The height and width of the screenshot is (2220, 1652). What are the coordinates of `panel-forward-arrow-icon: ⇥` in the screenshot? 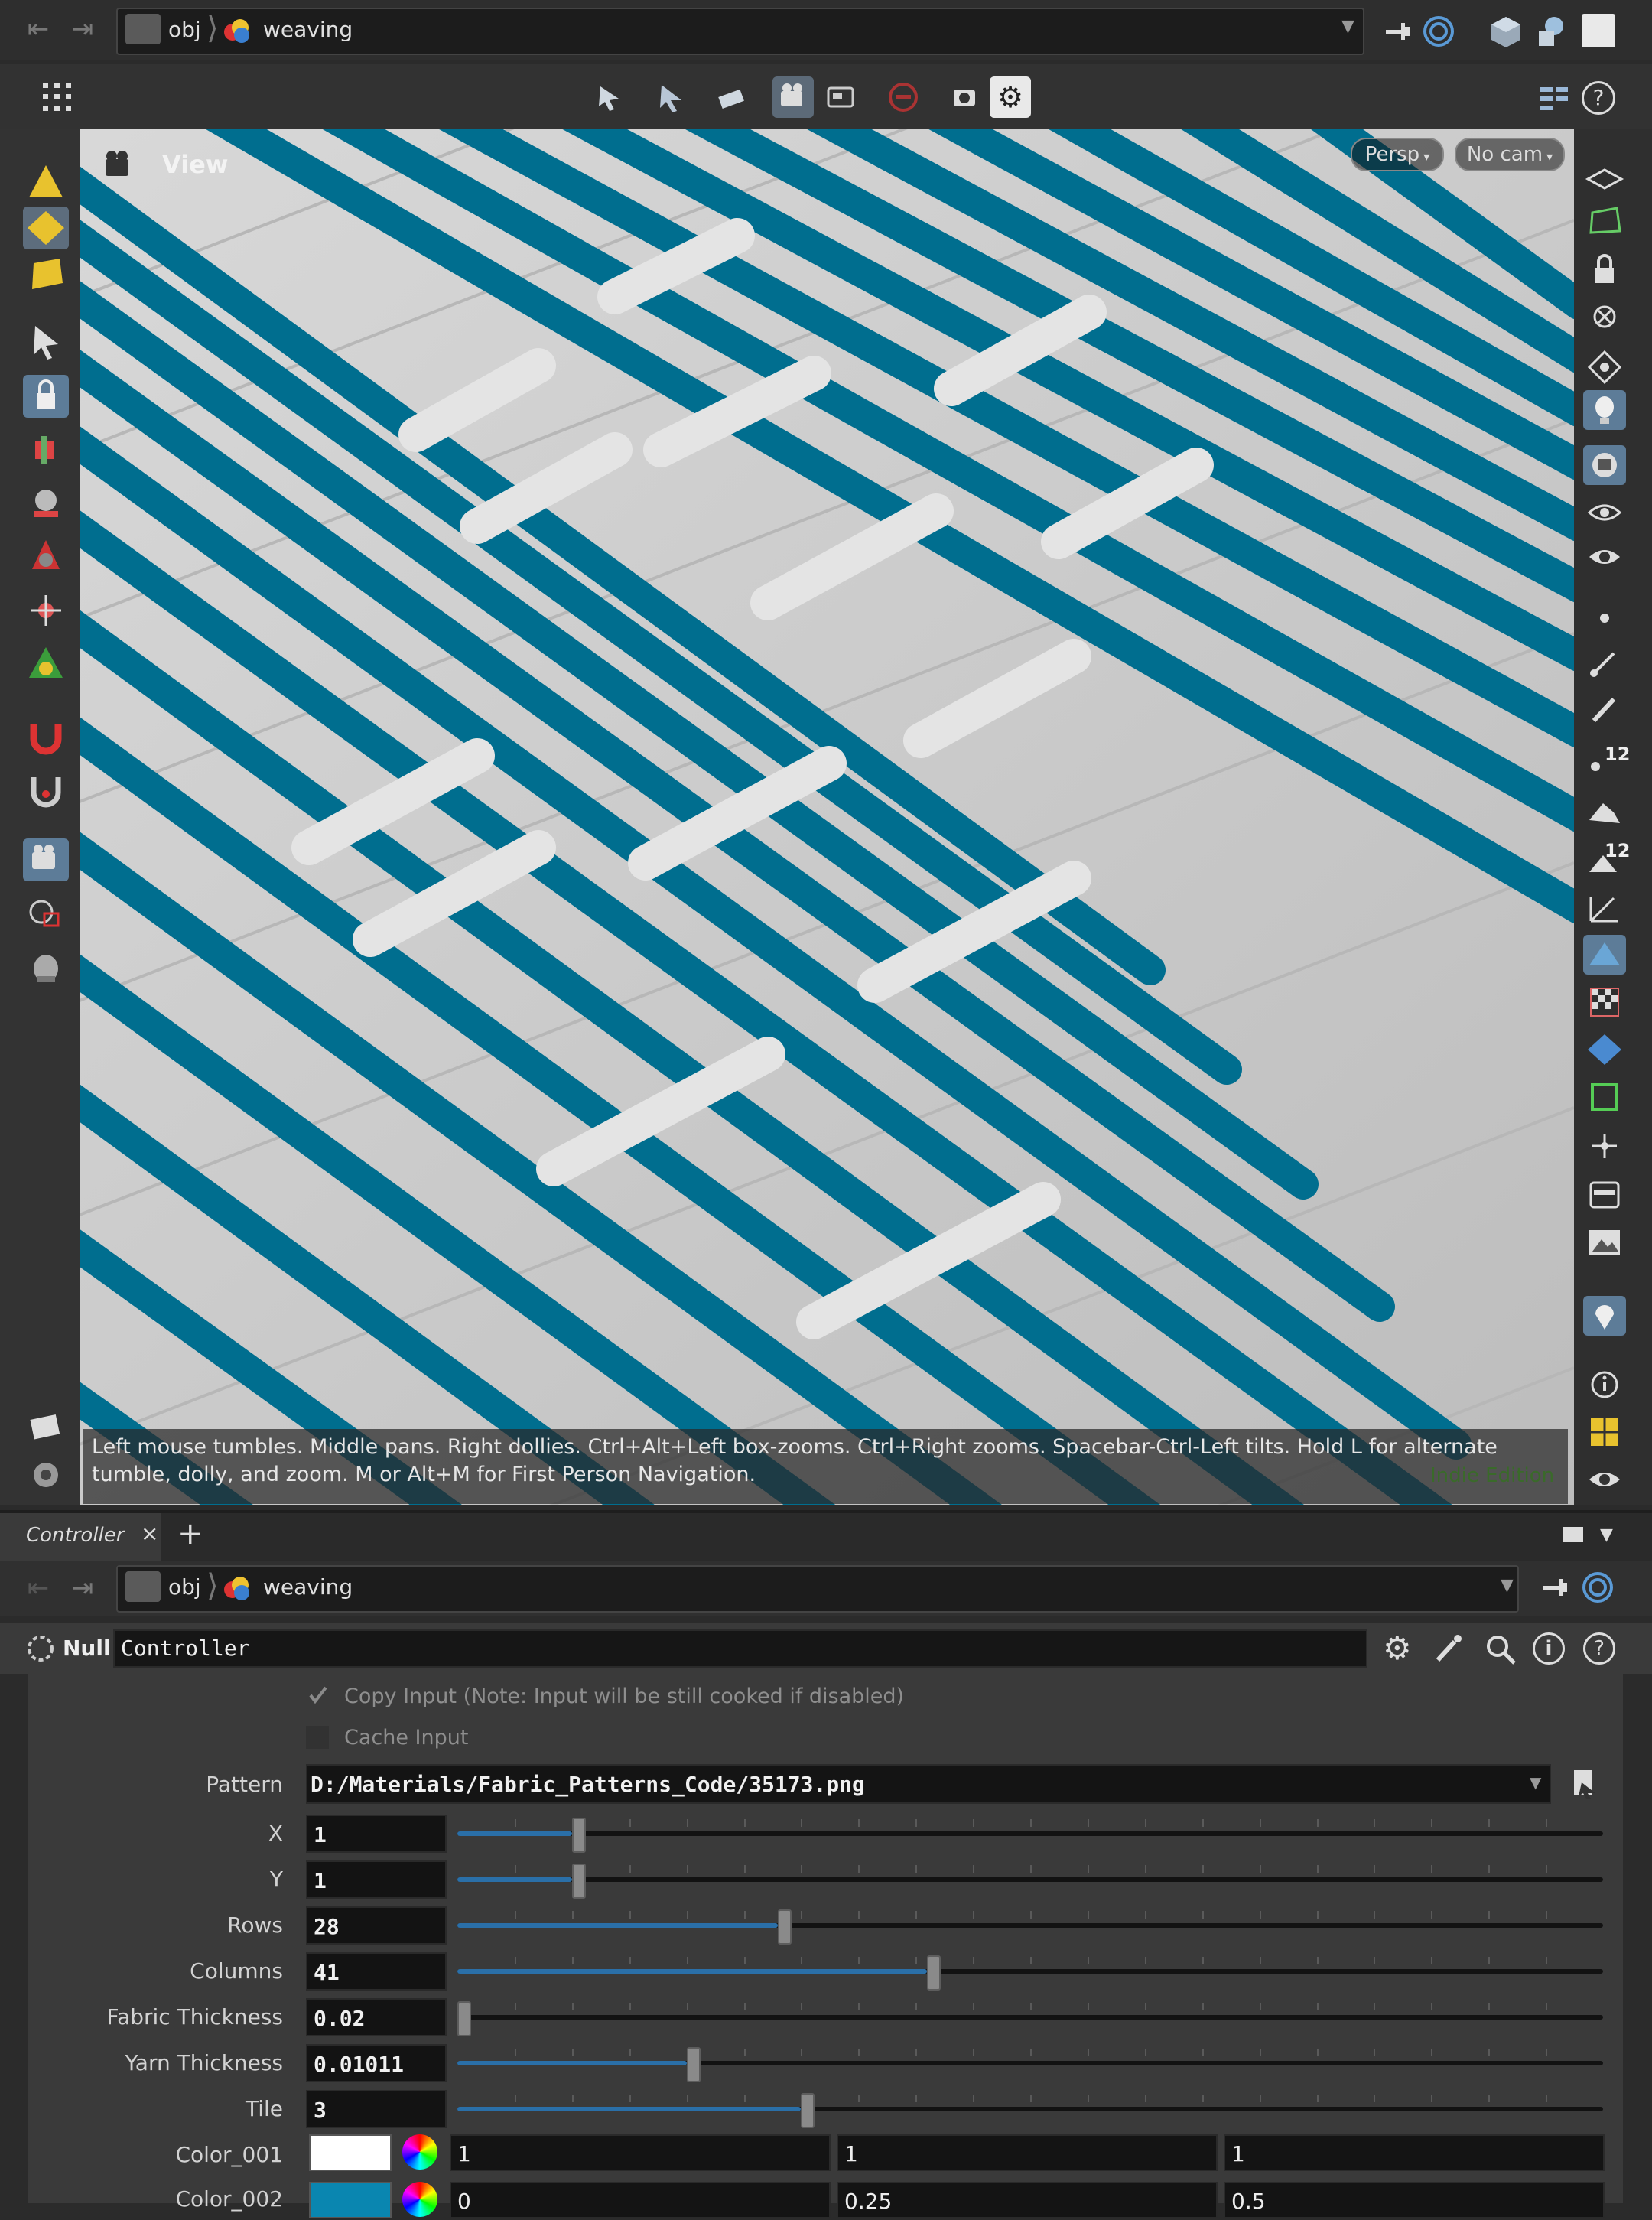 It's located at (83, 1588).